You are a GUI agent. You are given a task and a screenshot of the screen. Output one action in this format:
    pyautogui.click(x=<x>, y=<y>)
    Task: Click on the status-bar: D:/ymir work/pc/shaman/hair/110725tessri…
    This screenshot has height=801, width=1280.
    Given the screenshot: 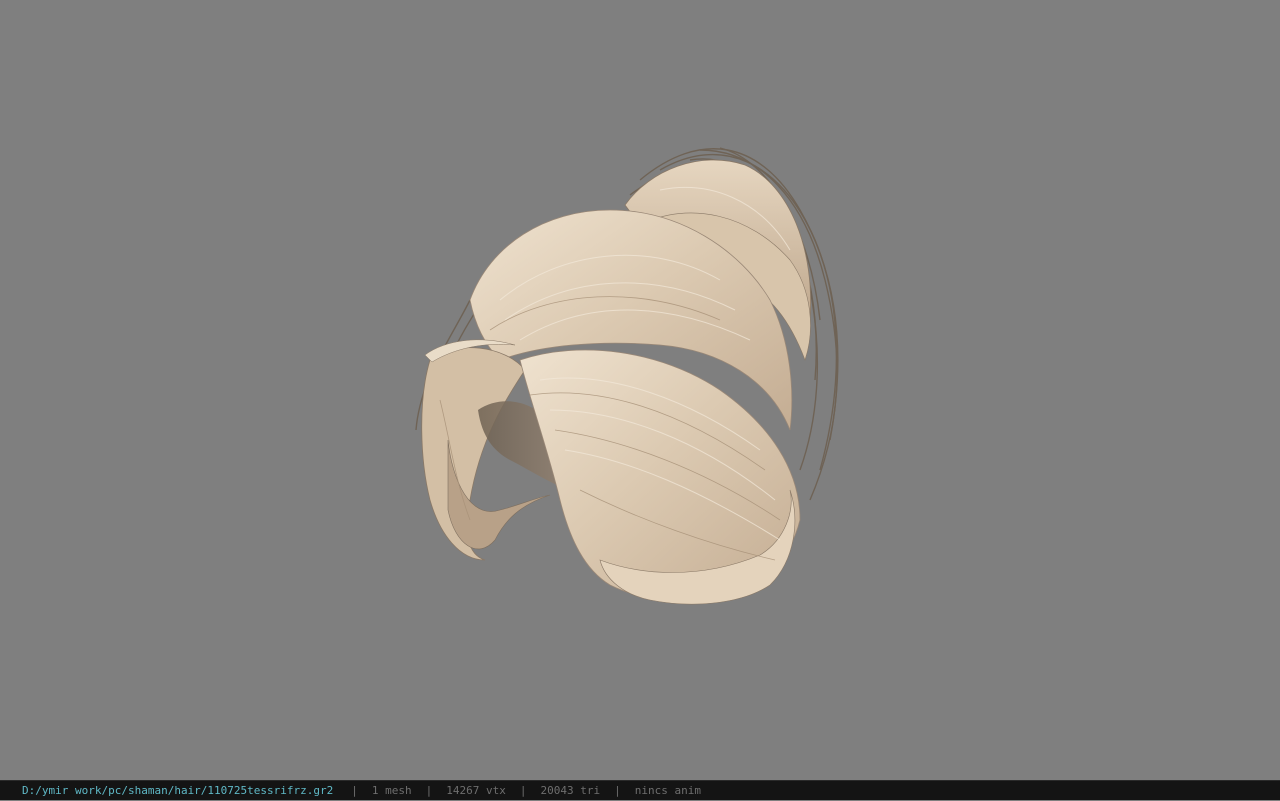 What is the action you would take?
    pyautogui.click(x=640, y=790)
    